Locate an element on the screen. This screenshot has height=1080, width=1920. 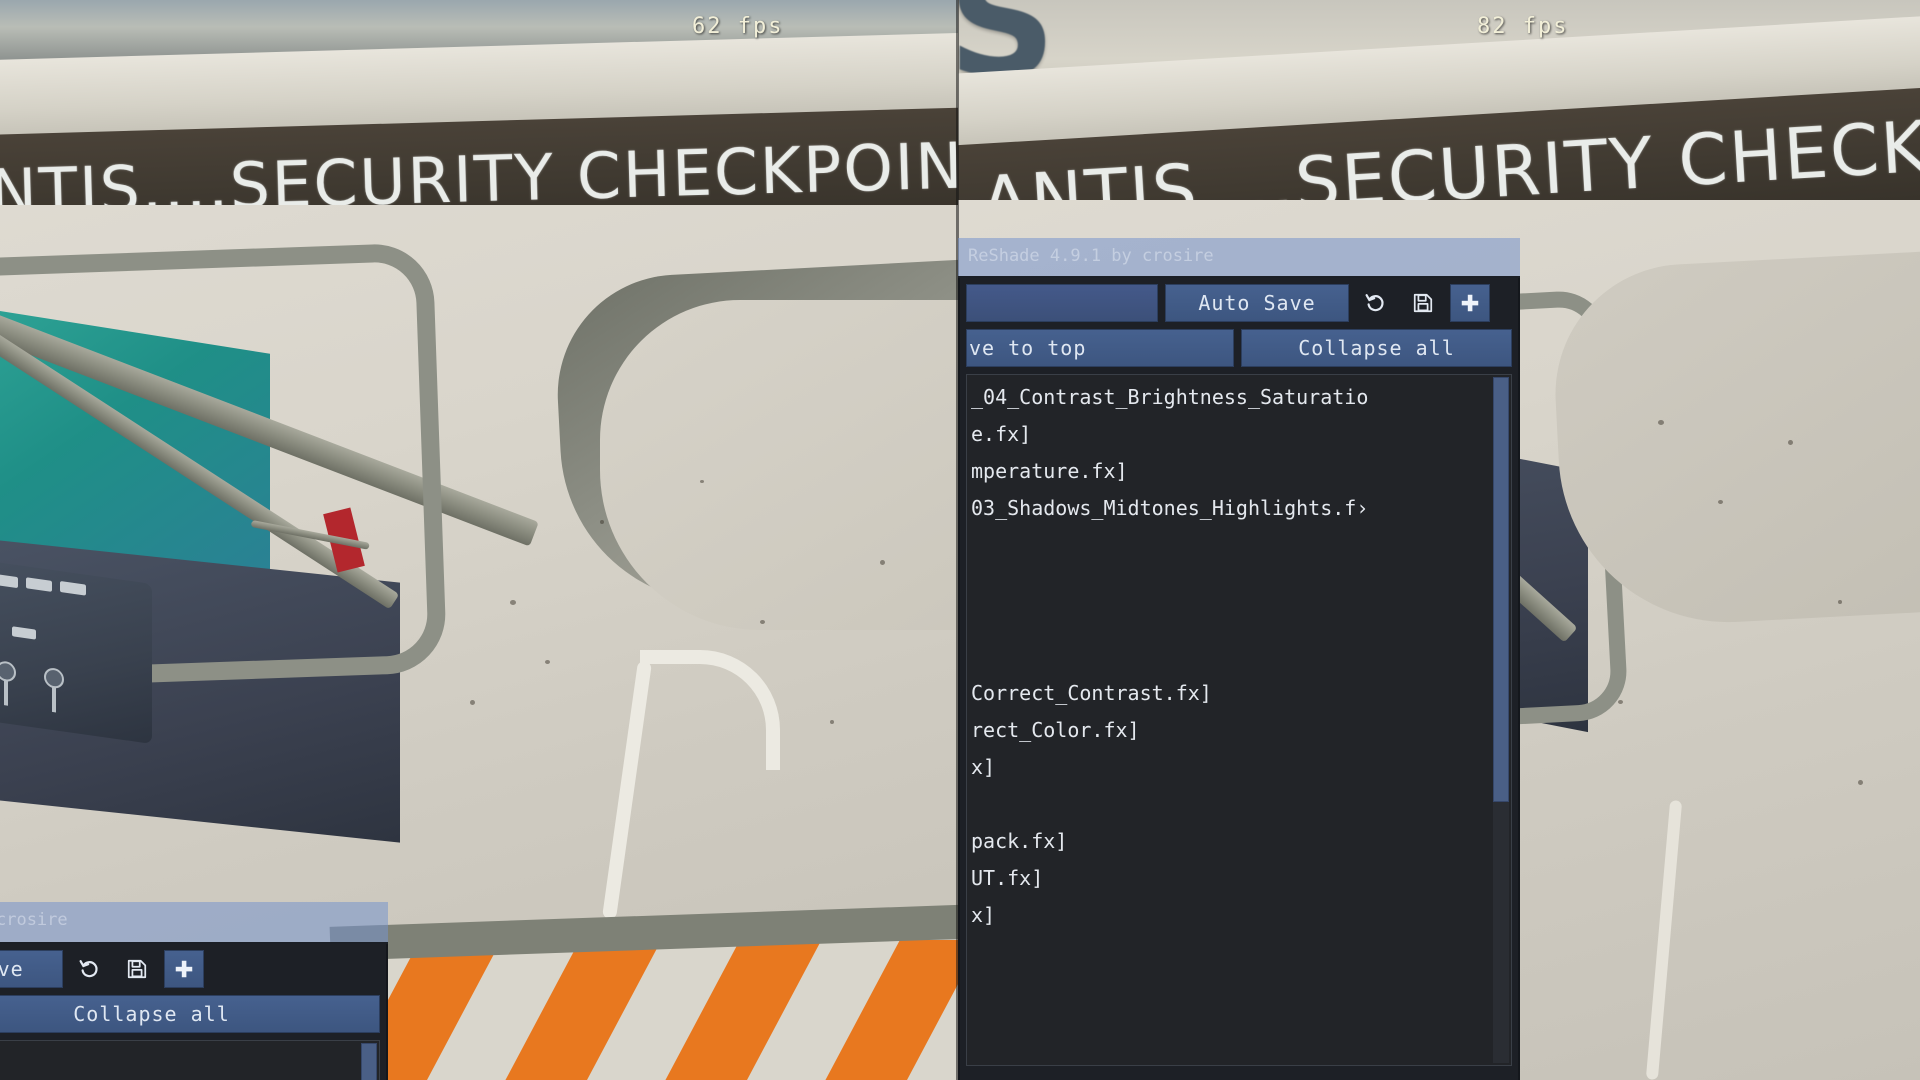
reshade-body-left: Auto Save is located at coordinates (194, 1012).